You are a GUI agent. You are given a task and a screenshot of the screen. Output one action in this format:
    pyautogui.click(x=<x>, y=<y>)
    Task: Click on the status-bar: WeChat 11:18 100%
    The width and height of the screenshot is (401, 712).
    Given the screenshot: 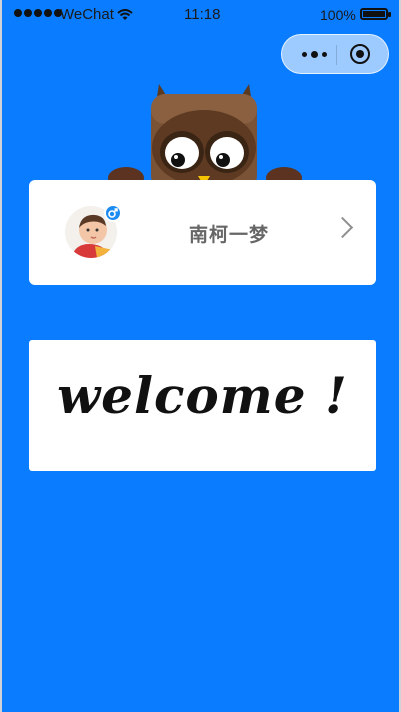 What is the action you would take?
    pyautogui.click(x=201, y=15)
    